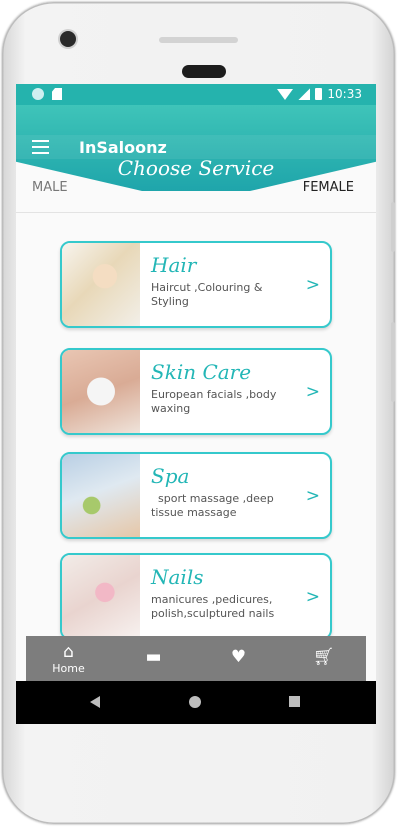 The image size is (401, 831). I want to click on status-bar: 10:33, so click(196, 94).